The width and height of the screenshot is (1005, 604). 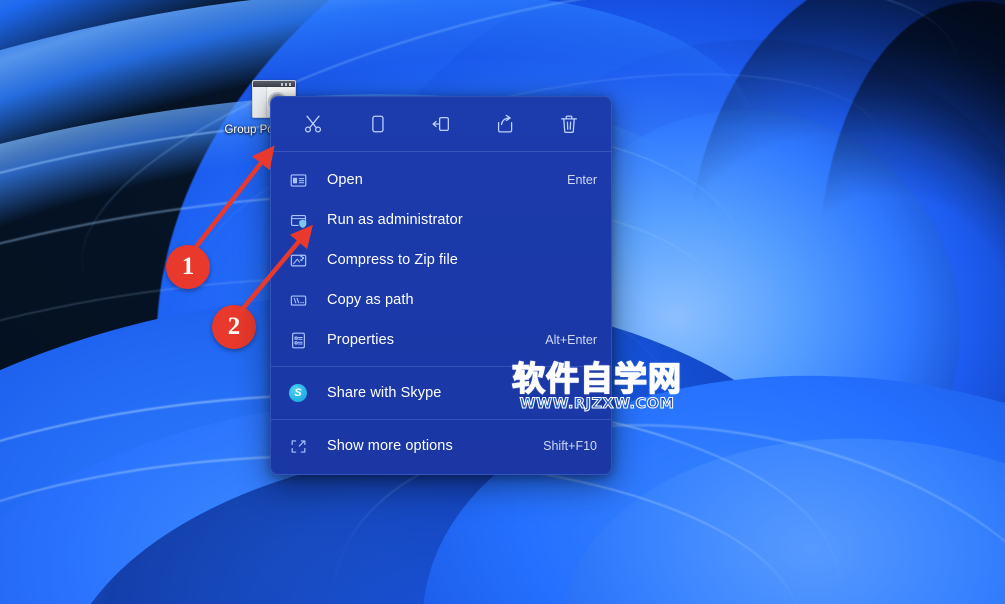 I want to click on share-button, so click(x=505, y=124).